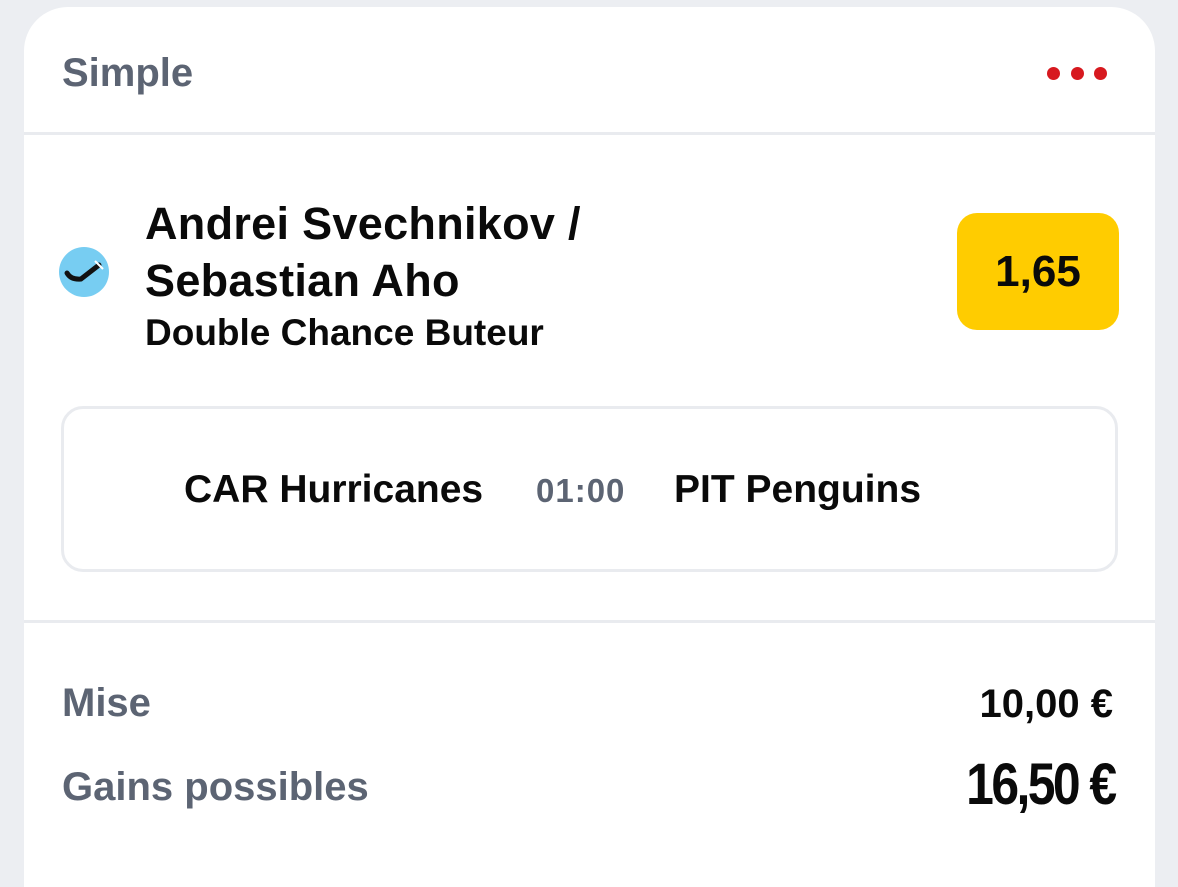  Describe the element at coordinates (84, 272) in the screenshot. I see `hockey-stick-icon` at that location.